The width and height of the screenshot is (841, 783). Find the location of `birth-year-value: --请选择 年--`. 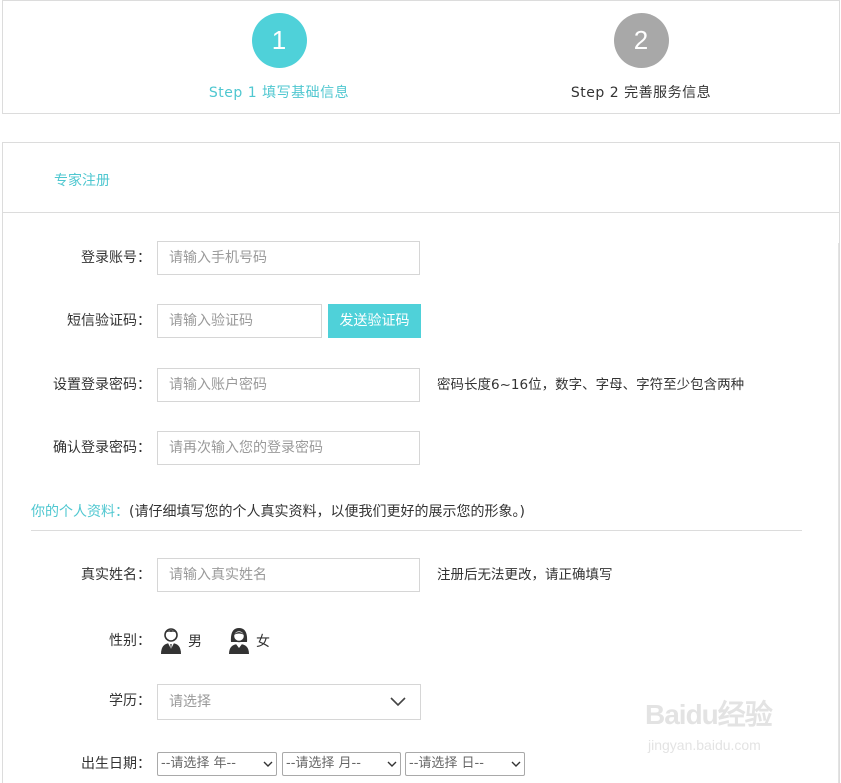

birth-year-value: --请选择 年-- is located at coordinates (198, 763).